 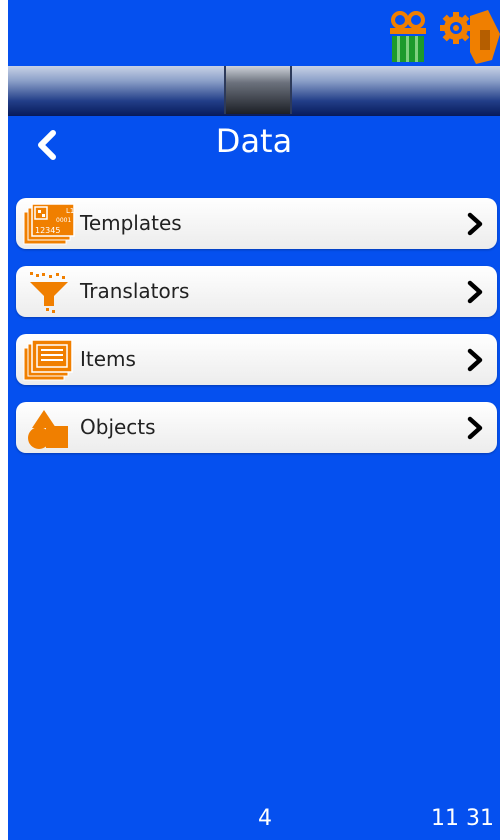 What do you see at coordinates (48, 429) in the screenshot?
I see `shapes-icon` at bounding box center [48, 429].